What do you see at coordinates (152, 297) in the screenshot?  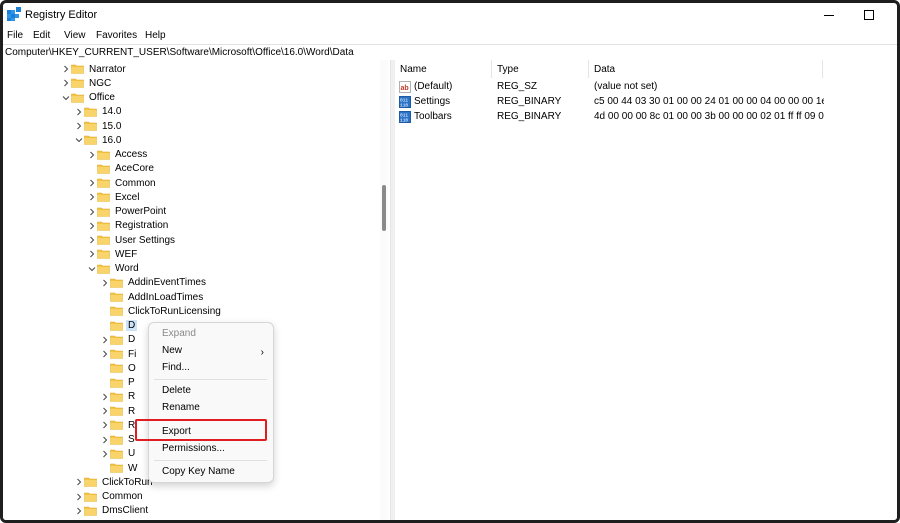 I see `tree-item: AddInLoadTimes` at bounding box center [152, 297].